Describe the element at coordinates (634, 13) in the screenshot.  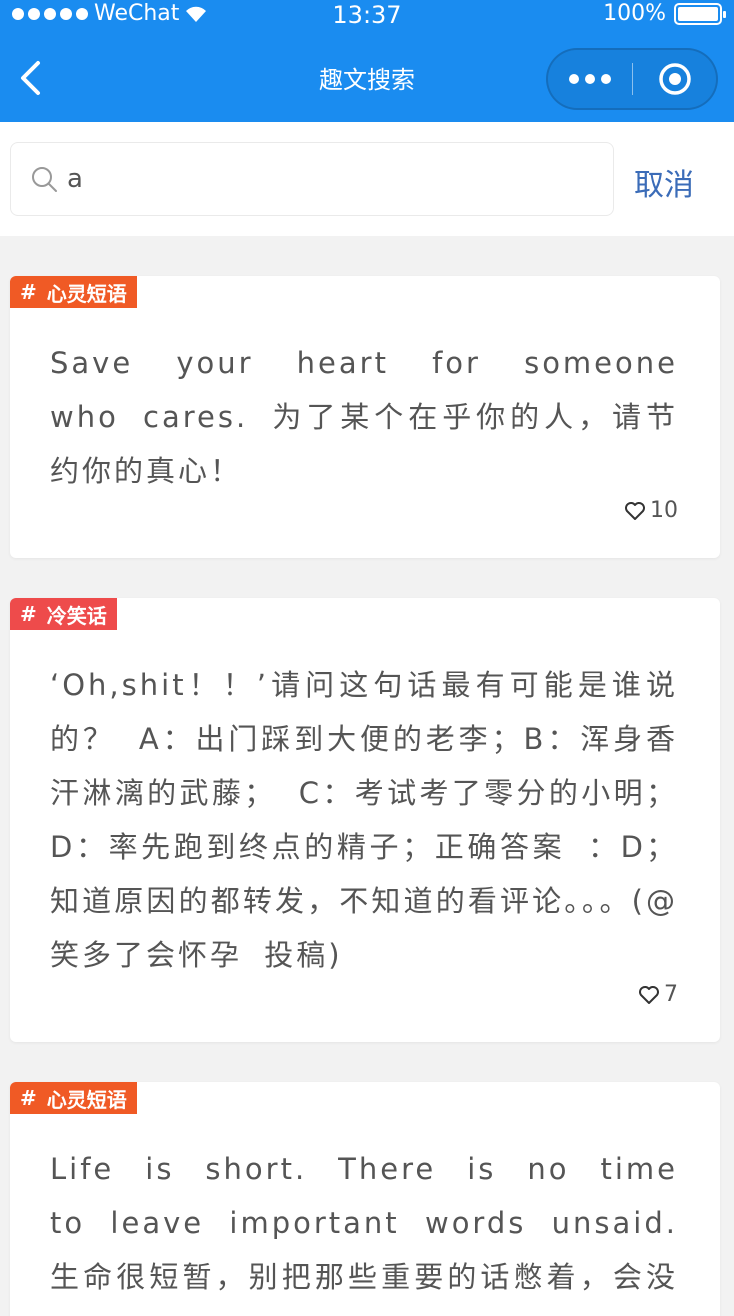
I see `battery-label: 100%` at that location.